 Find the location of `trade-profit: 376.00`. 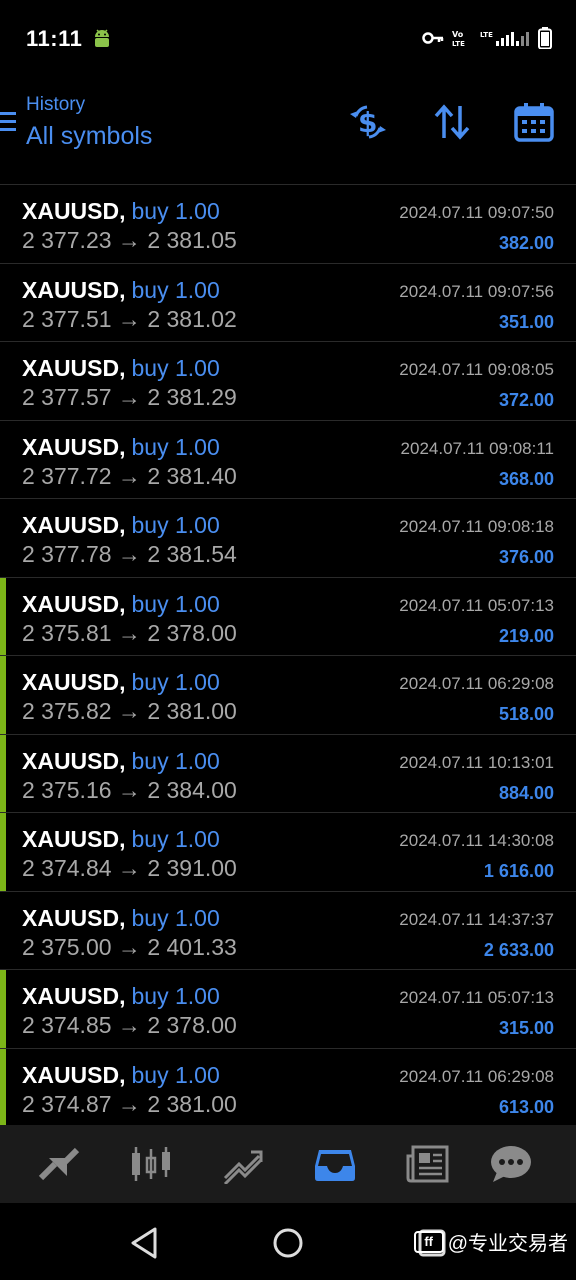

trade-profit: 376.00 is located at coordinates (526, 557).